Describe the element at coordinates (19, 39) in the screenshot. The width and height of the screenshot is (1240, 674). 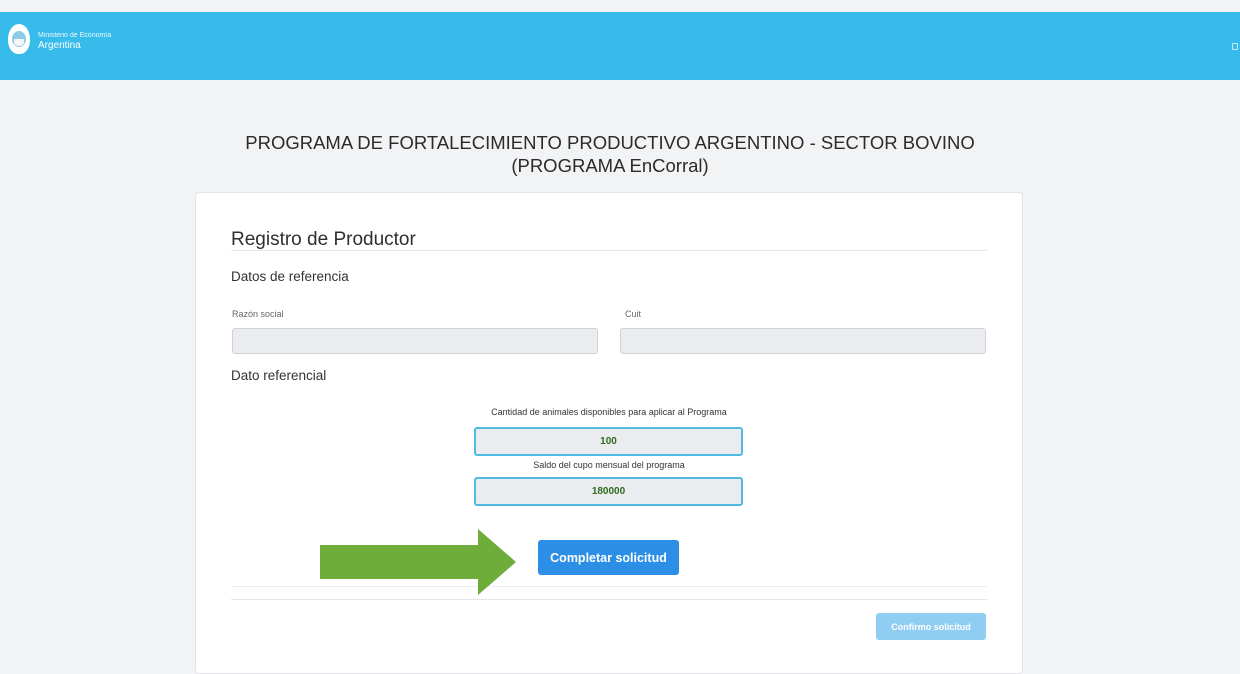
I see `coat-of-arms-icon` at that location.